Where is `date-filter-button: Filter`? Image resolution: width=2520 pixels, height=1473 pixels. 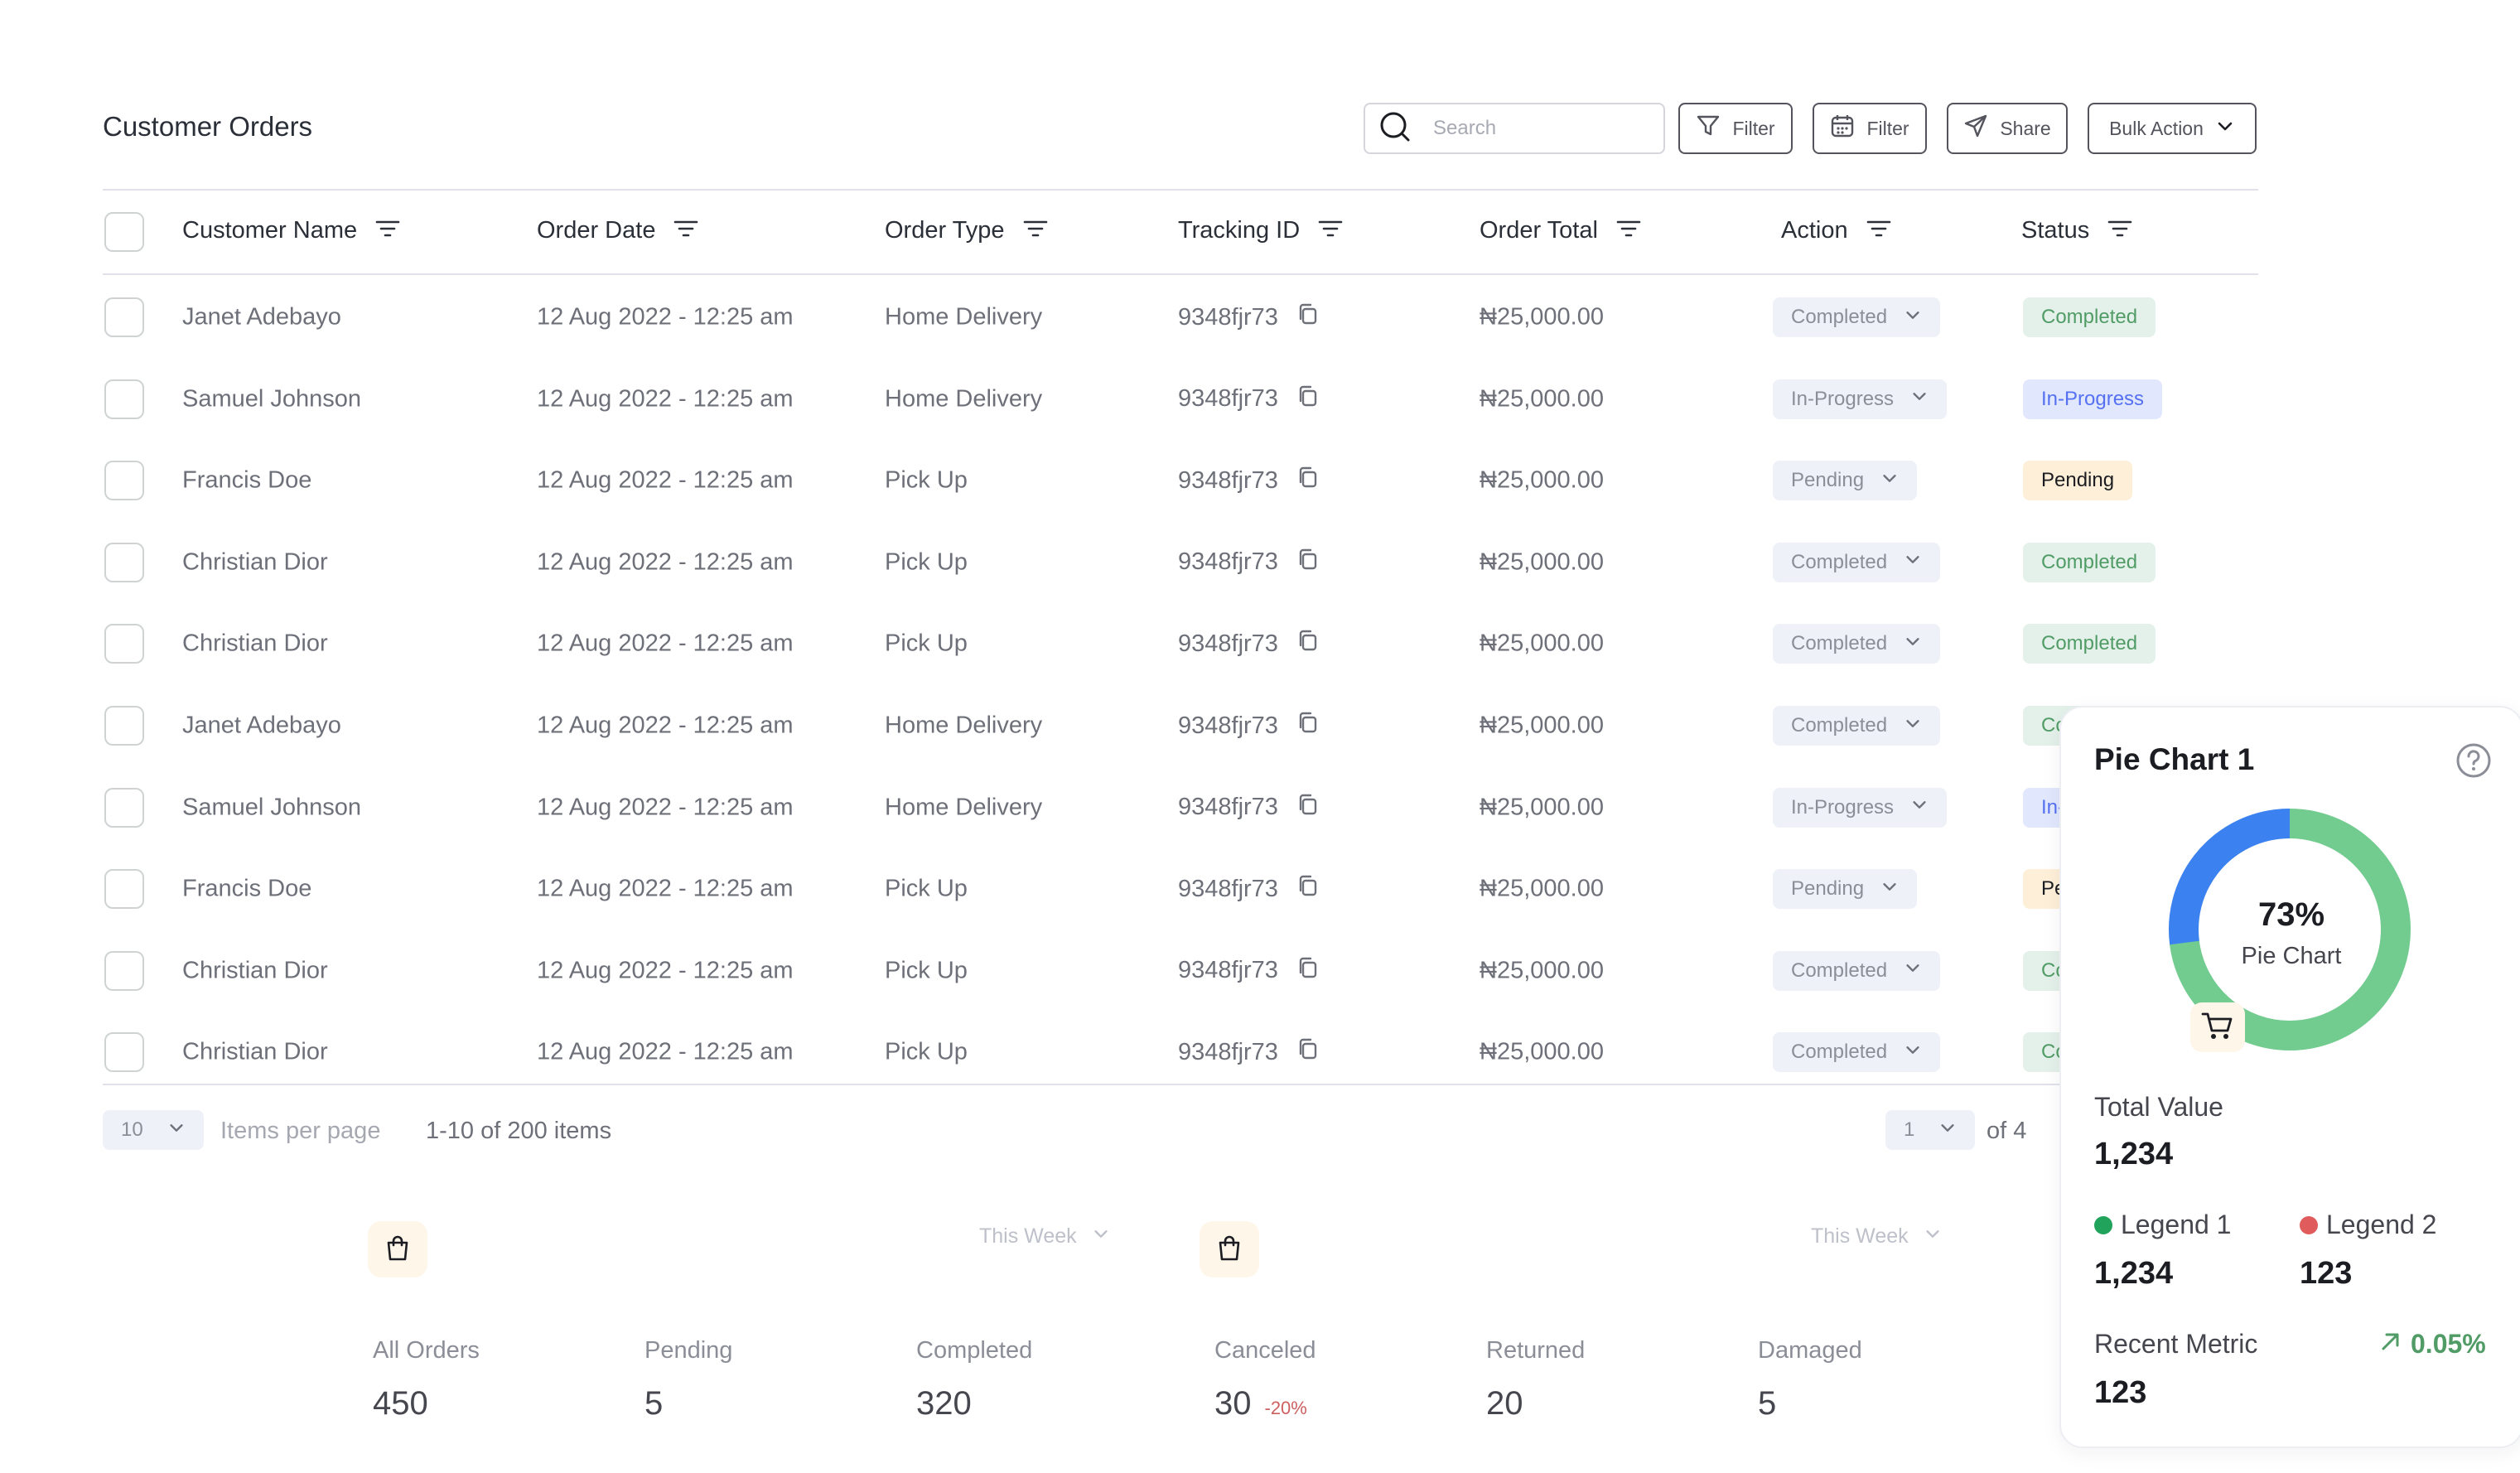
date-filter-button: Filter is located at coordinates (1870, 128).